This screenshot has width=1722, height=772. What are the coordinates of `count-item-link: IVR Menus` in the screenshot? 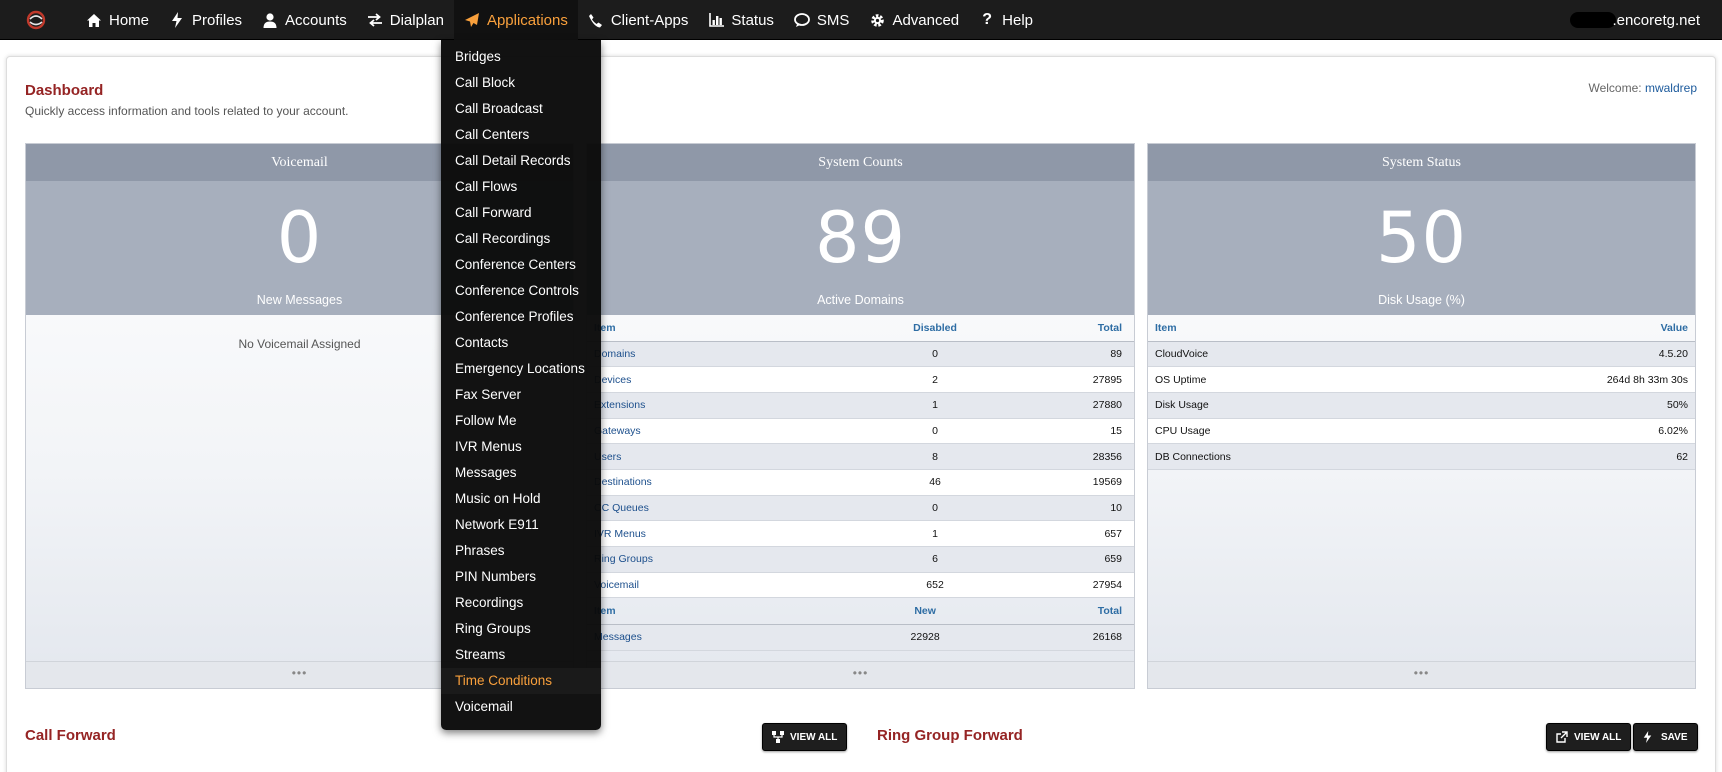 It's located at (724, 533).